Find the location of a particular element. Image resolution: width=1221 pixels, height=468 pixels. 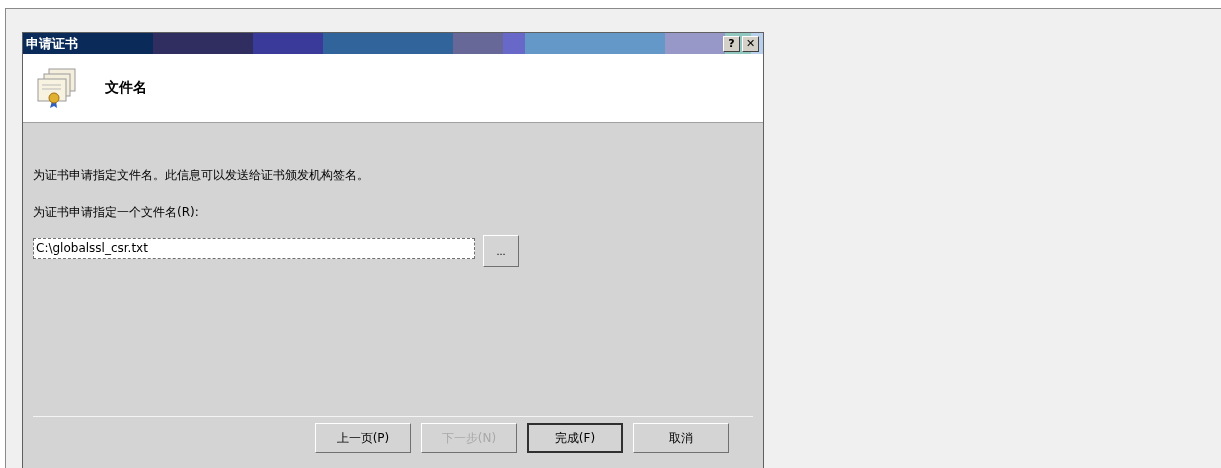

description-text: 为证书申请指定文件名。此信息可以发送给证书颁发机构签名。 is located at coordinates (201, 175).